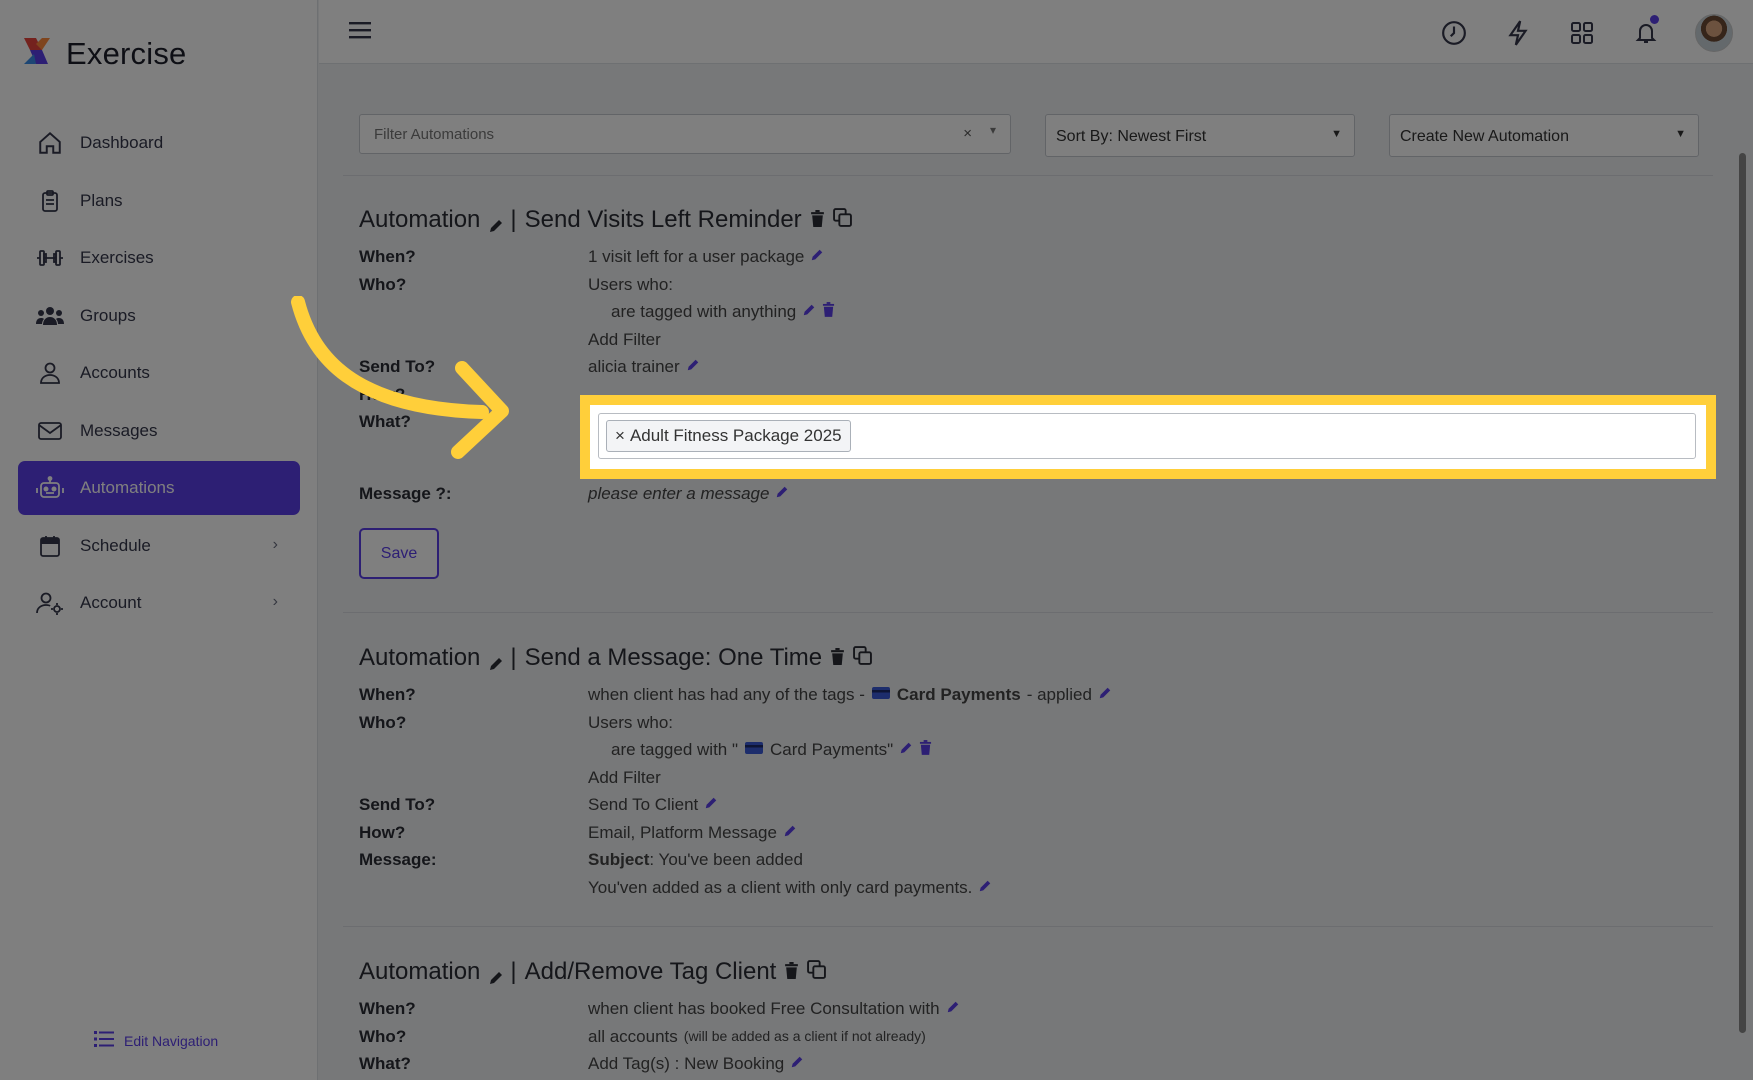  I want to click on who-tag: Card Payments", so click(832, 749).